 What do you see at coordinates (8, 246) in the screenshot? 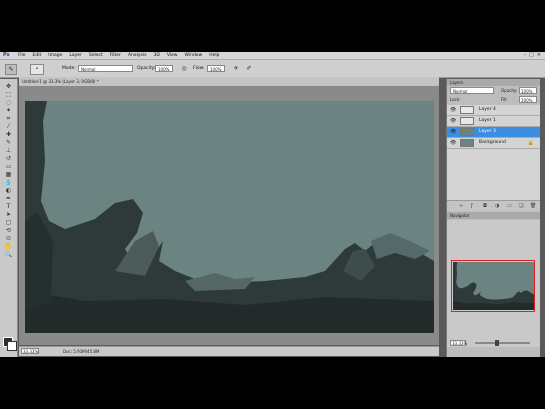
I see `hand-tool-icon: ✋` at bounding box center [8, 246].